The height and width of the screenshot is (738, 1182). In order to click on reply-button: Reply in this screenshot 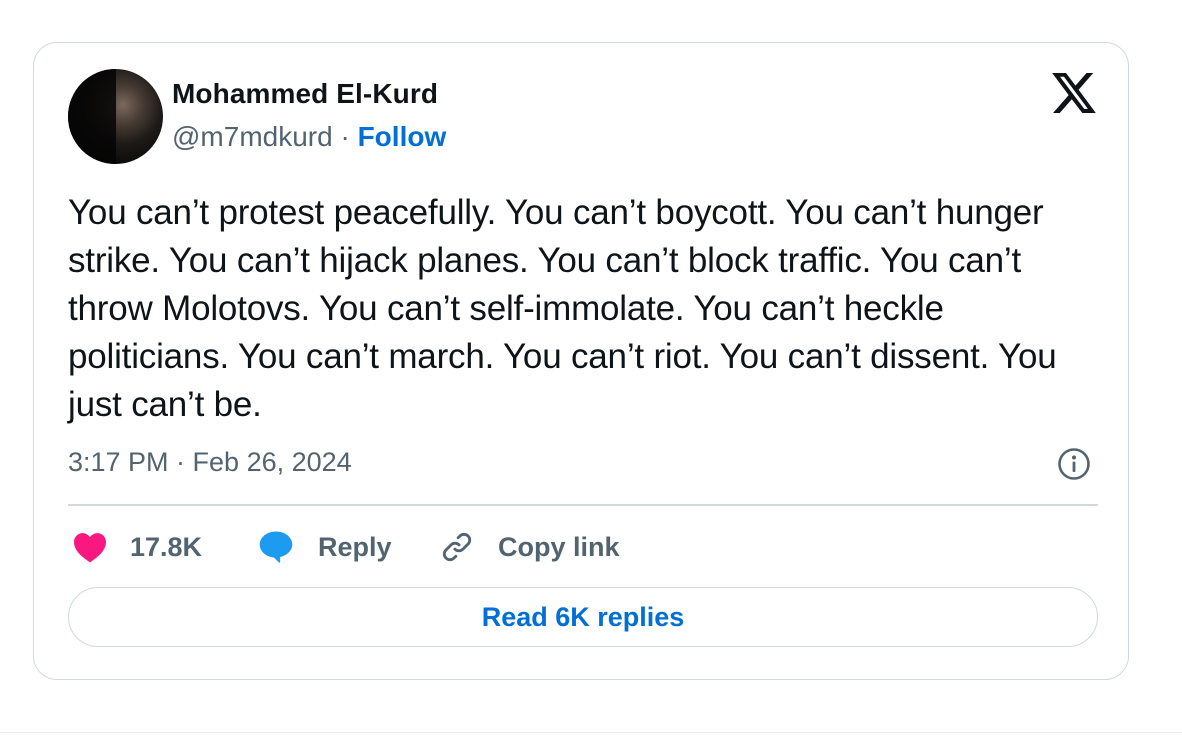, I will do `click(325, 547)`.